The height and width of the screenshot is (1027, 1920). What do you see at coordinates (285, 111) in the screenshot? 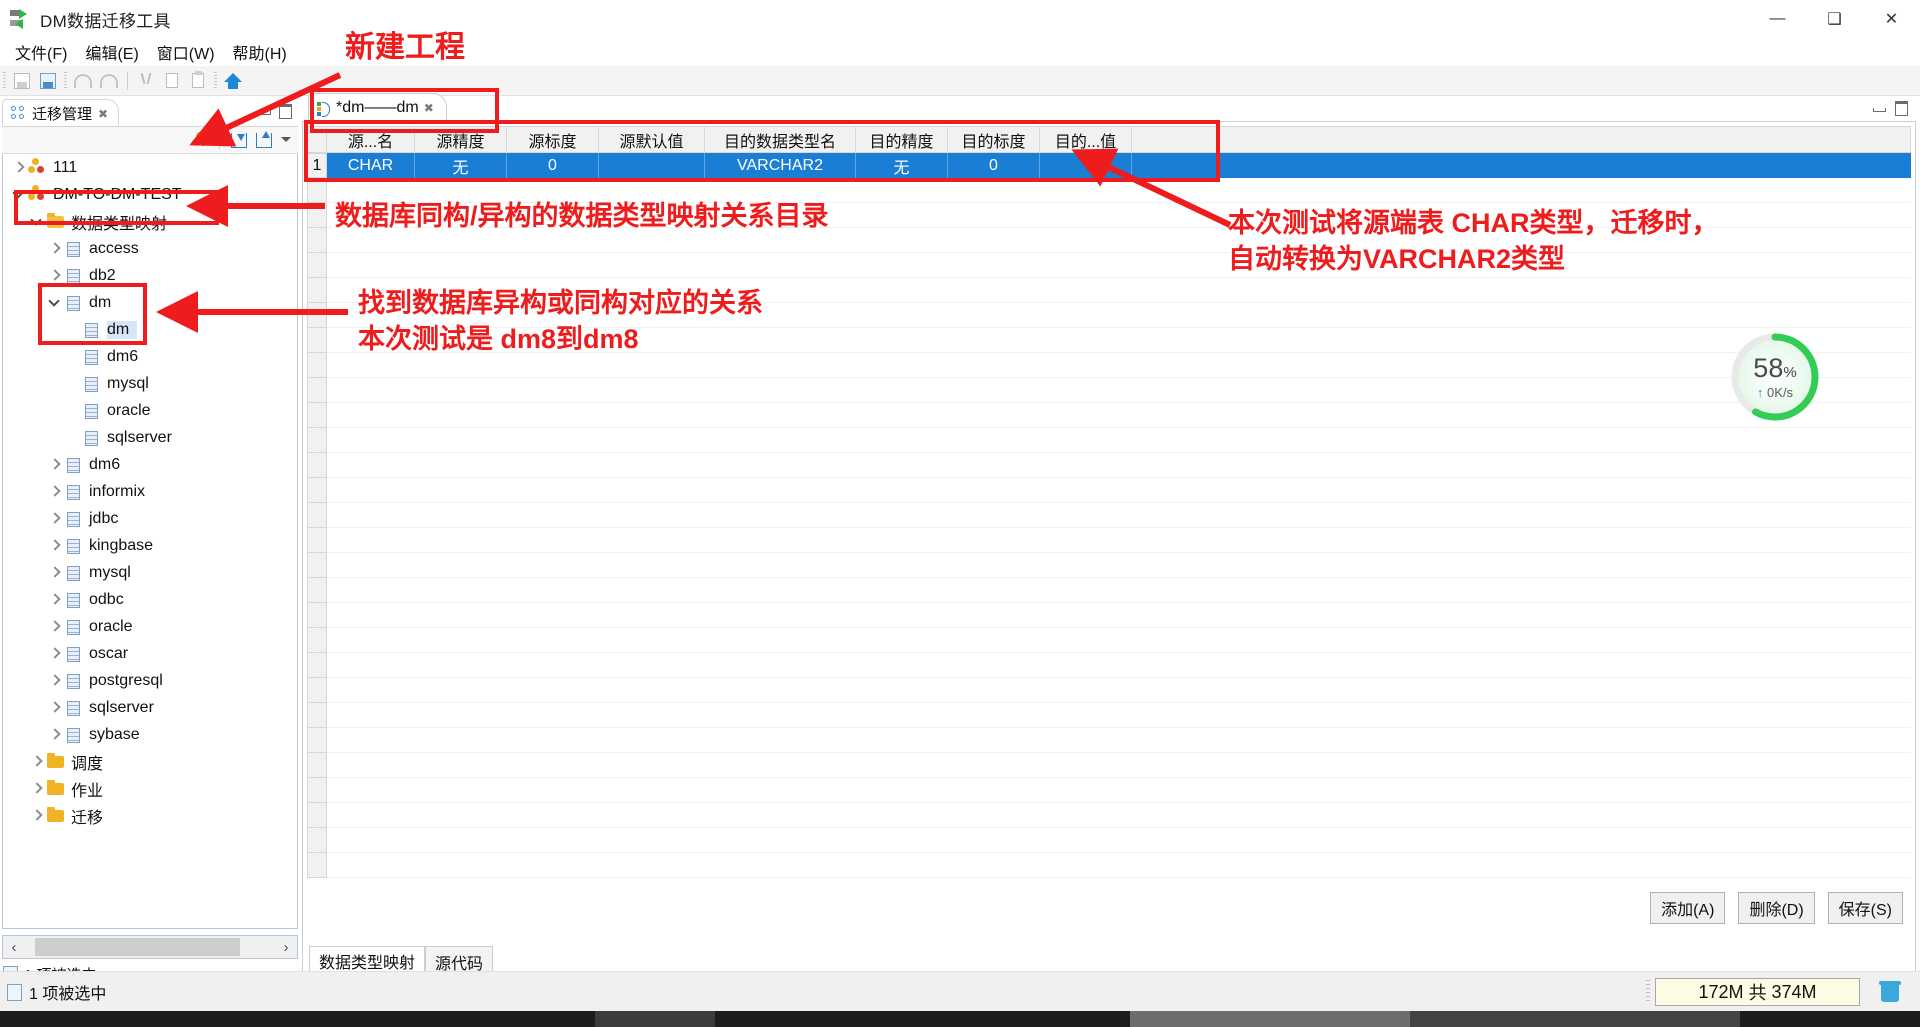
I see `maximize-view-icon` at bounding box center [285, 111].